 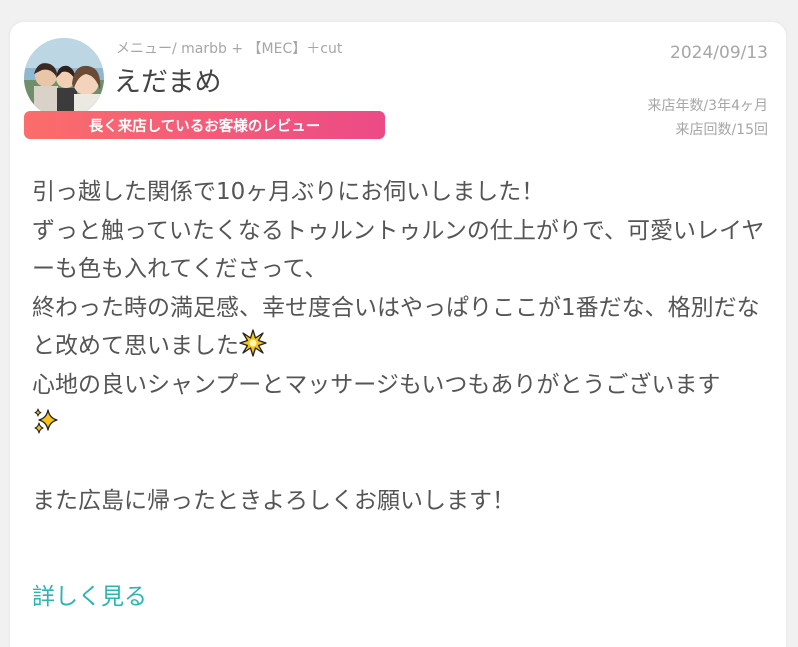 What do you see at coordinates (46, 421) in the screenshot?
I see `sparkles-icon` at bounding box center [46, 421].